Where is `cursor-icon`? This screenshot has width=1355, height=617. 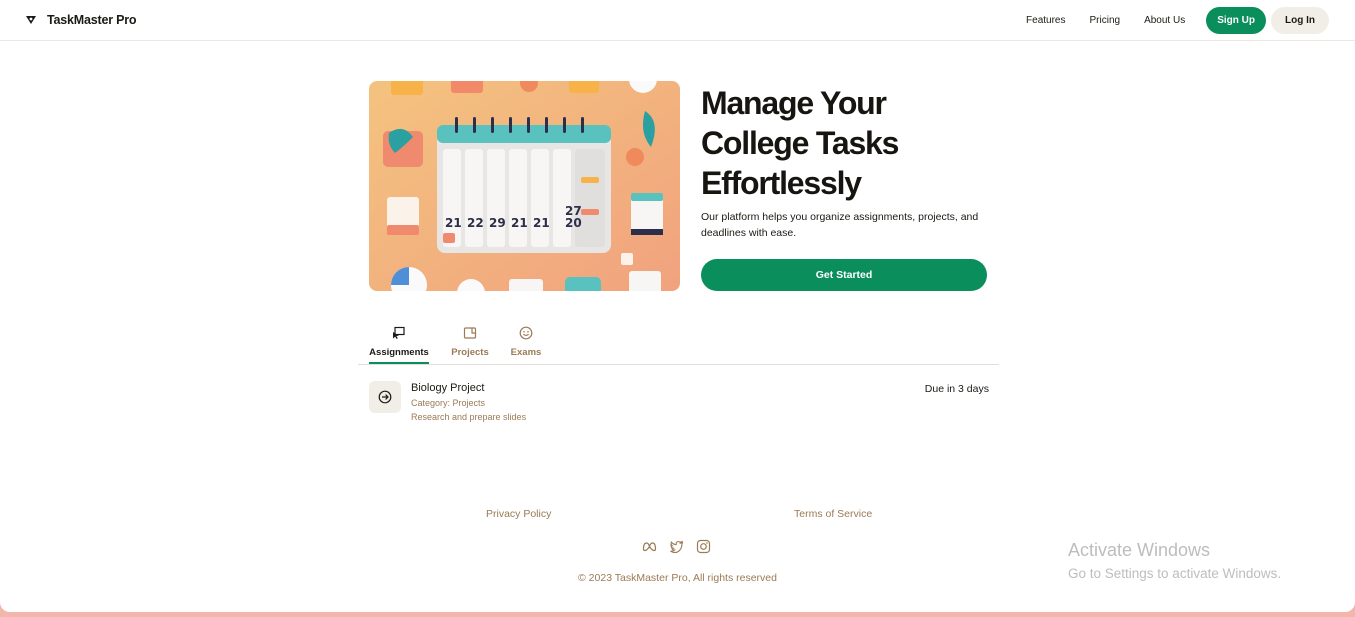 cursor-icon is located at coordinates (399, 332).